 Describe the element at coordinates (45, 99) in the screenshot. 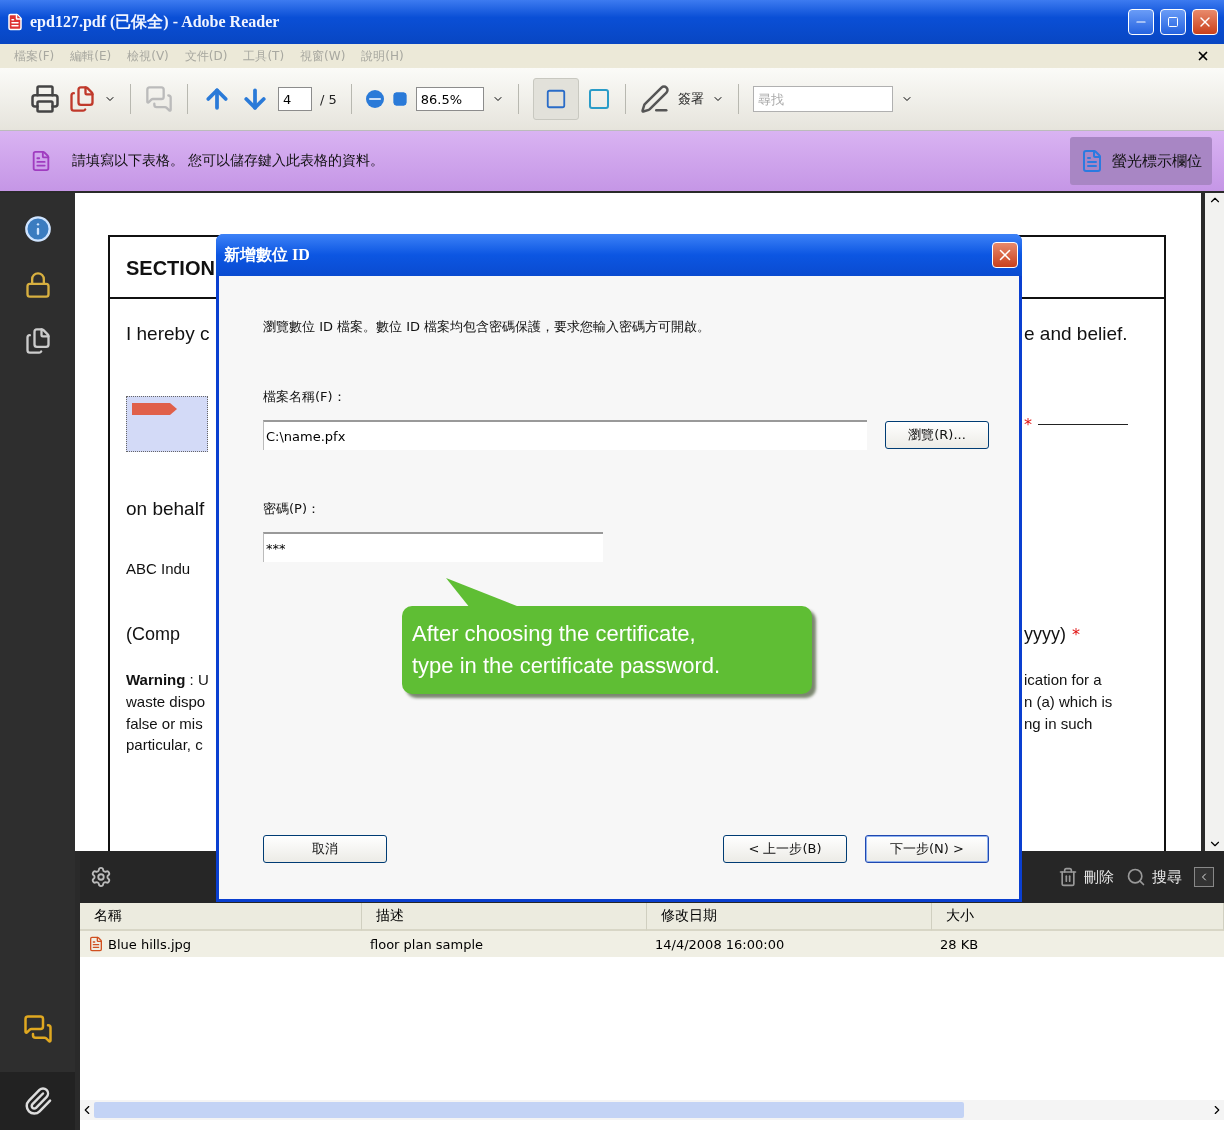

I see `printer-icon` at that location.